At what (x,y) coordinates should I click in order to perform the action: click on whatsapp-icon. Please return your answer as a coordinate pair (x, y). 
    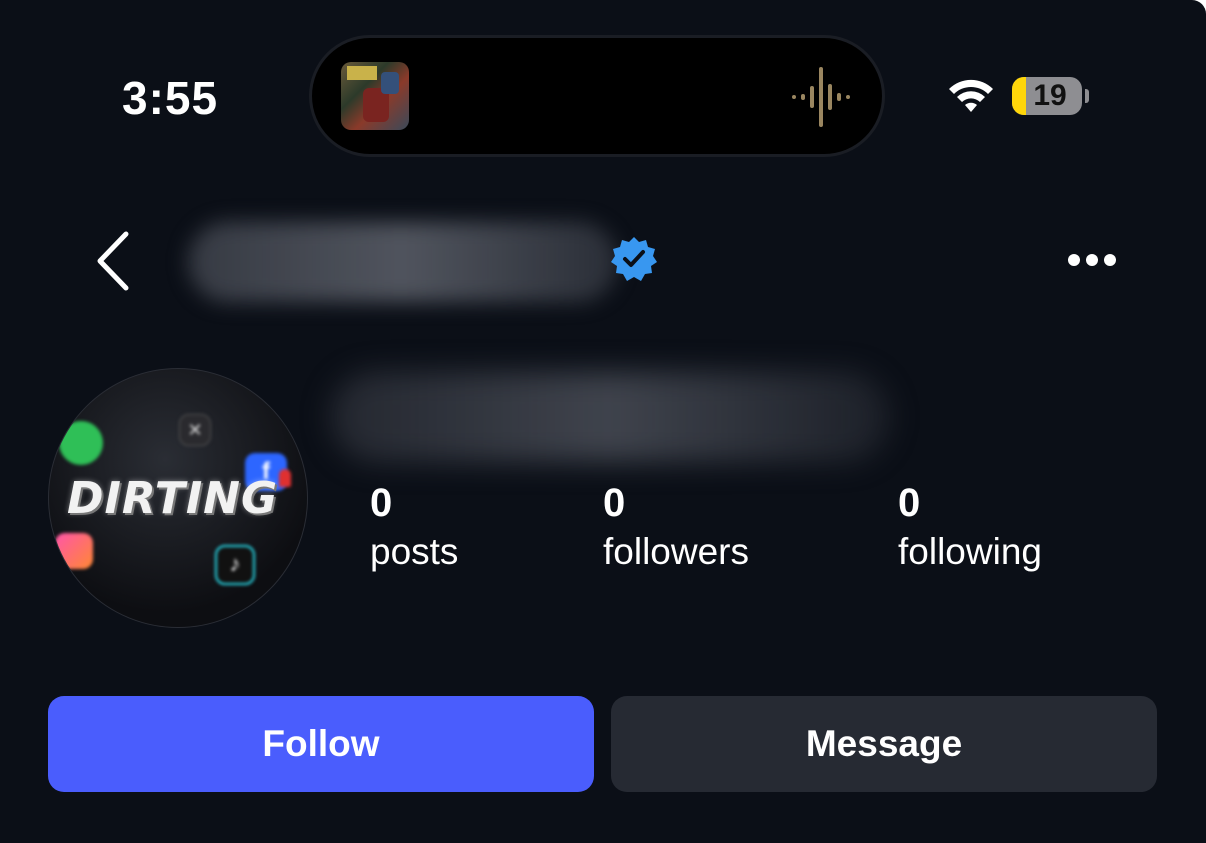
    Looking at the image, I should click on (81, 443).